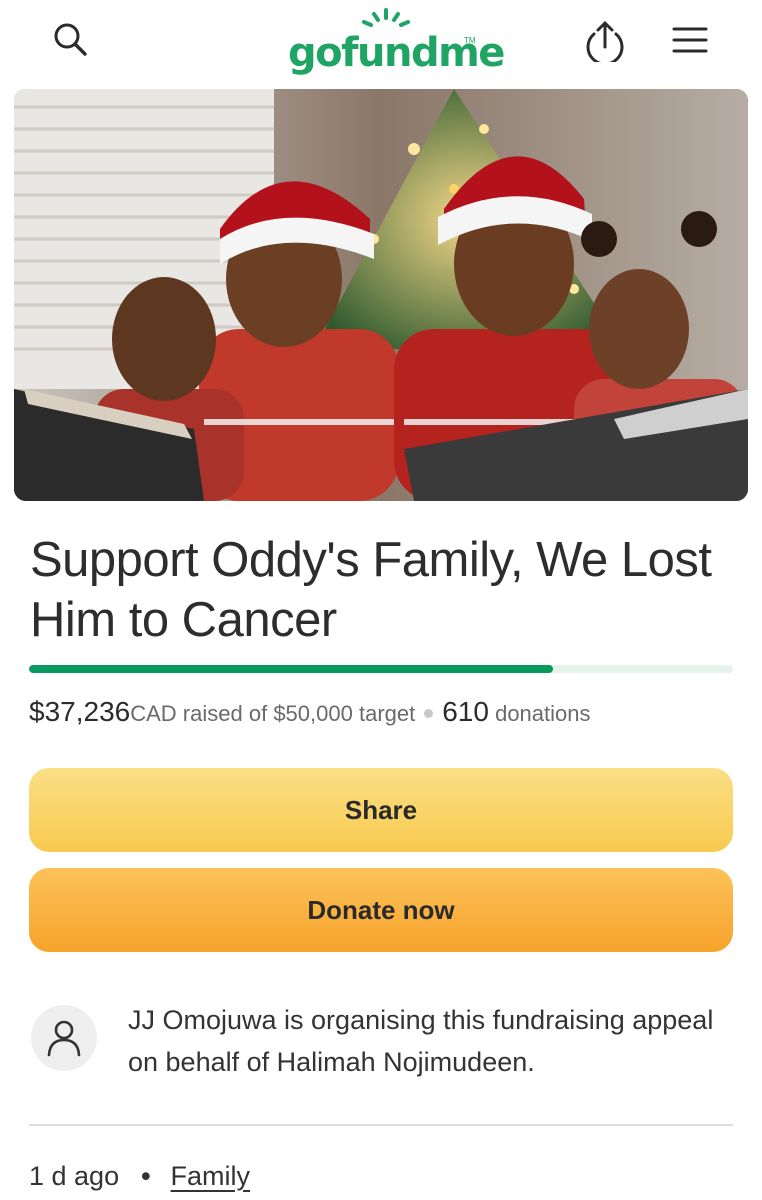  I want to click on target-amount: $50,000, so click(313, 713).